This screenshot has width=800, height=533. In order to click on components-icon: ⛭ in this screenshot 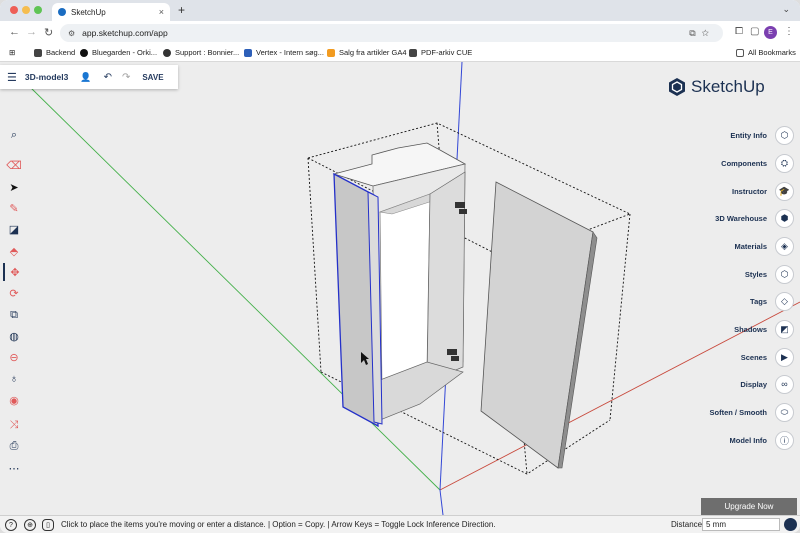, I will do `click(784, 163)`.